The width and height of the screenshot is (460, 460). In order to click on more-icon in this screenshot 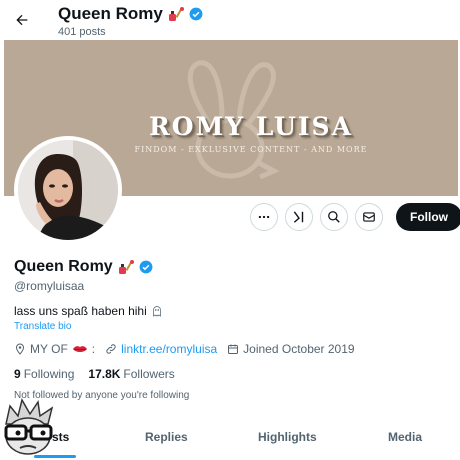, I will do `click(264, 217)`.